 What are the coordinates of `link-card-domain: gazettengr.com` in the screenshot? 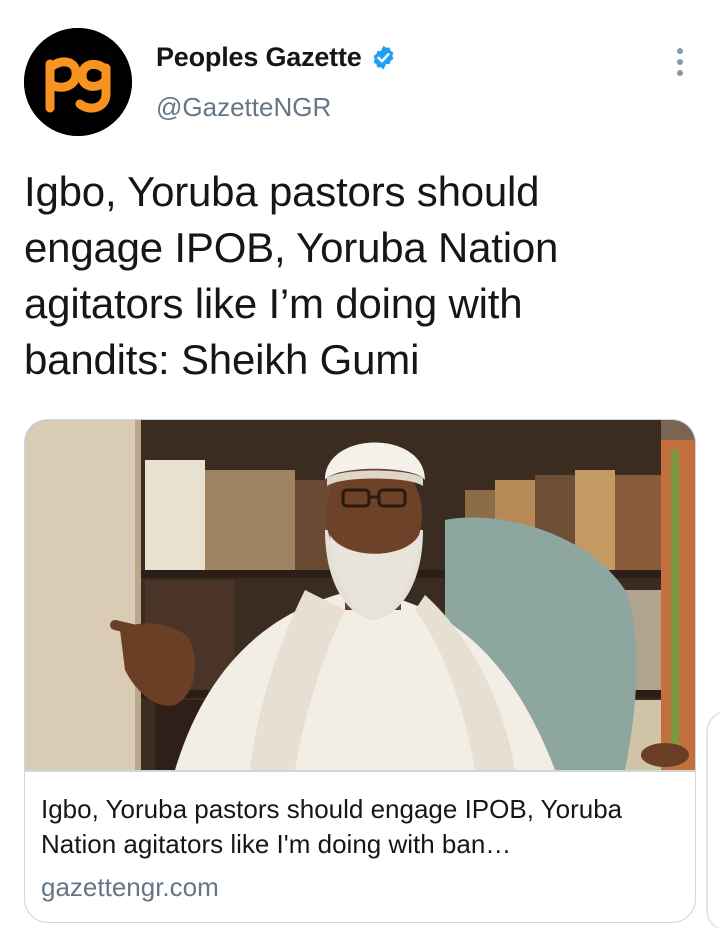 It's located at (130, 887).